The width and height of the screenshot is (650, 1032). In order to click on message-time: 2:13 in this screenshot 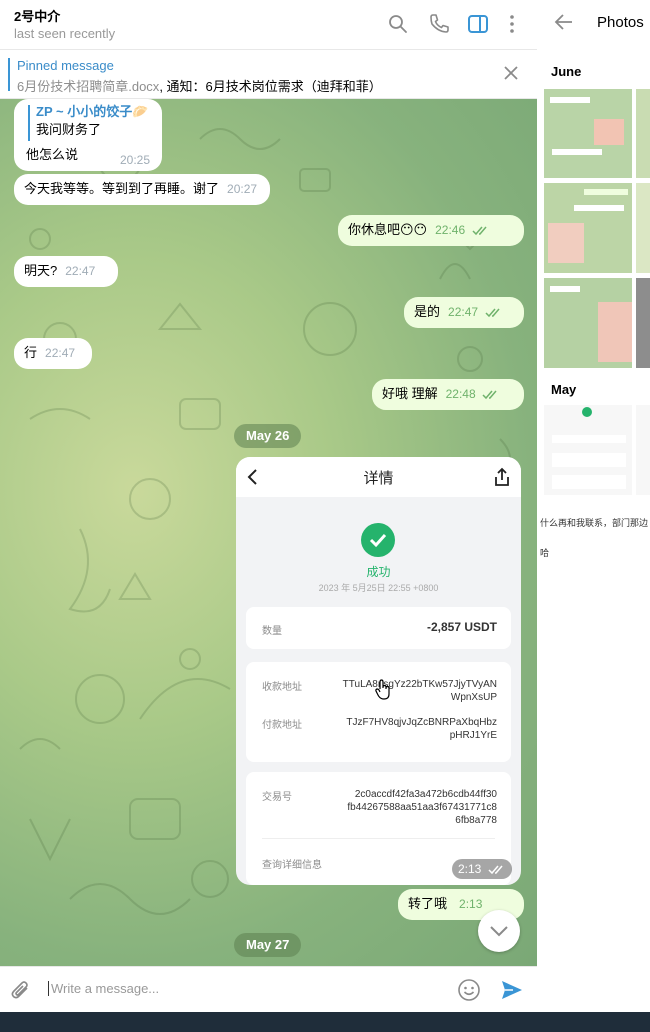, I will do `click(471, 904)`.